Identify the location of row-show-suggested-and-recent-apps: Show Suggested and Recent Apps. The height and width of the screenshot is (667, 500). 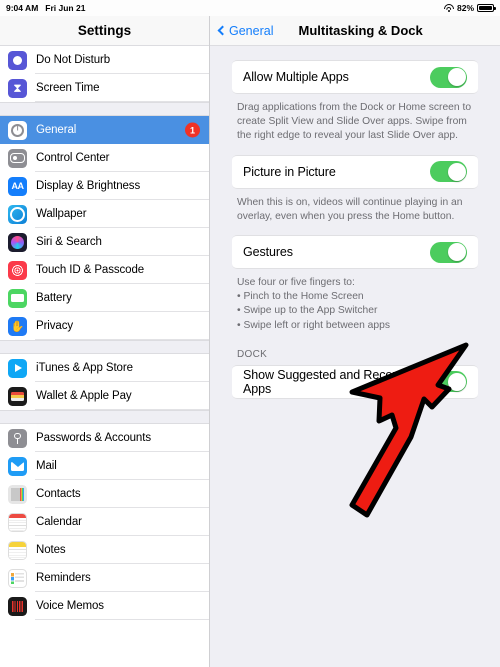
(355, 381).